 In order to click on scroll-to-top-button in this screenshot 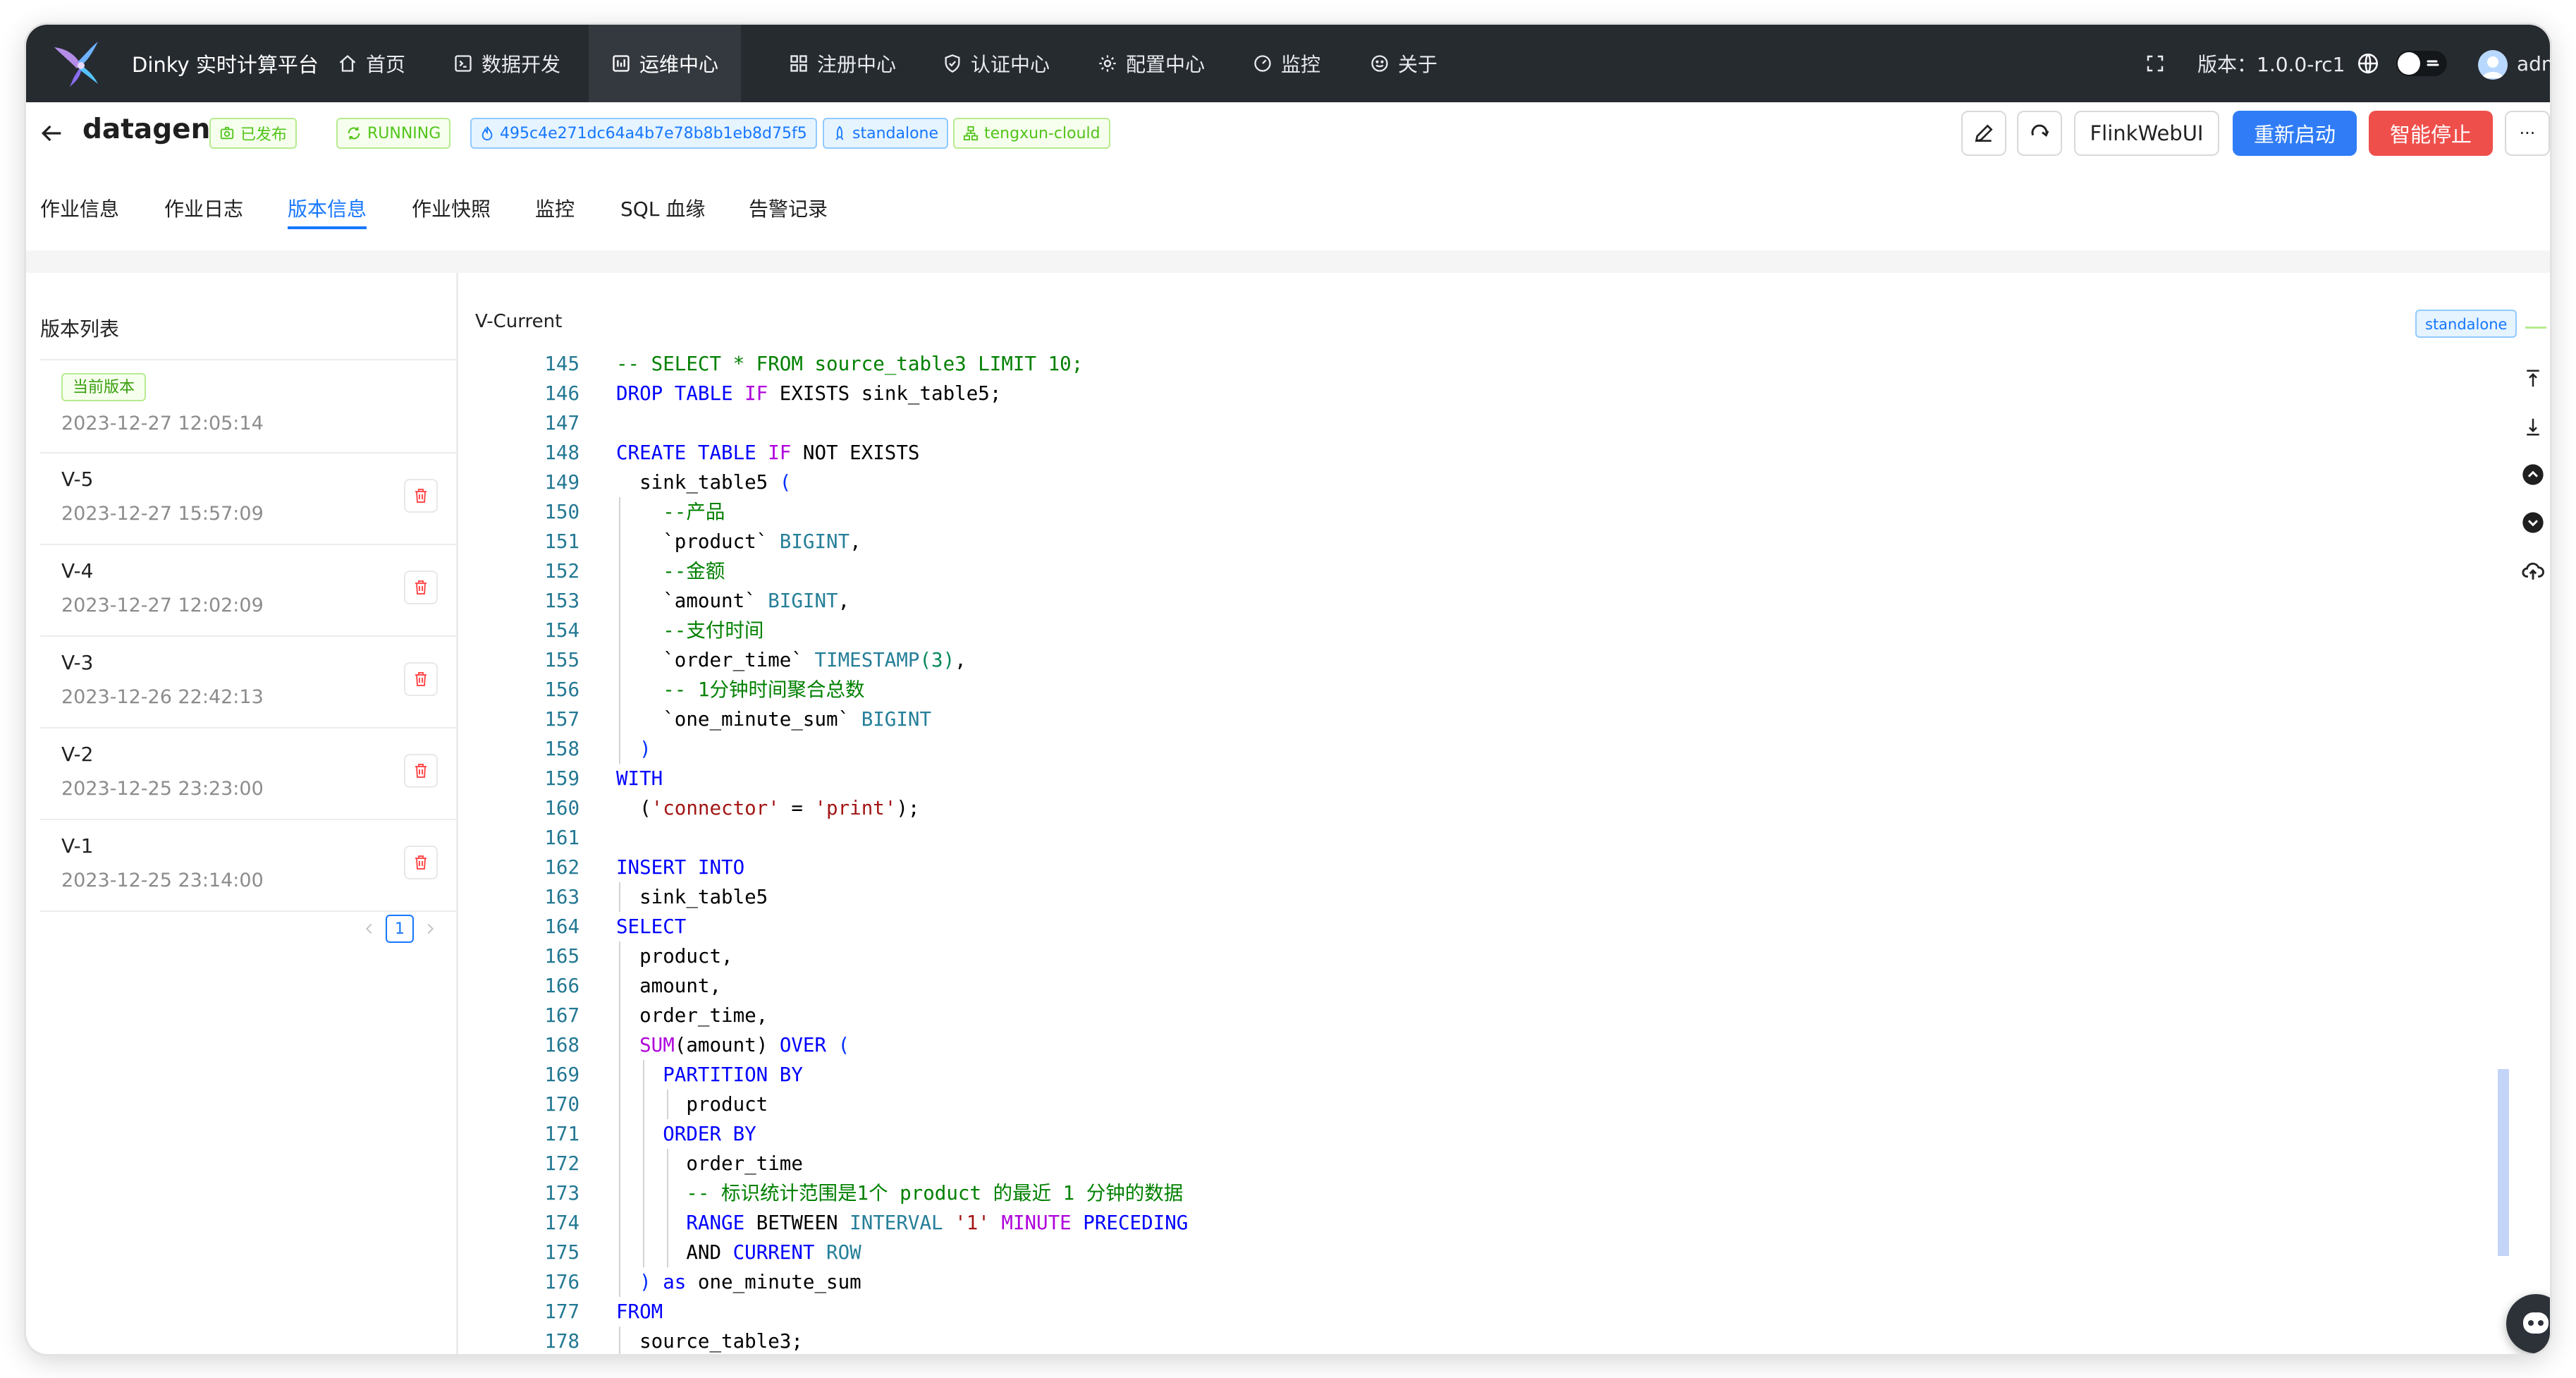, I will do `click(2533, 378)`.